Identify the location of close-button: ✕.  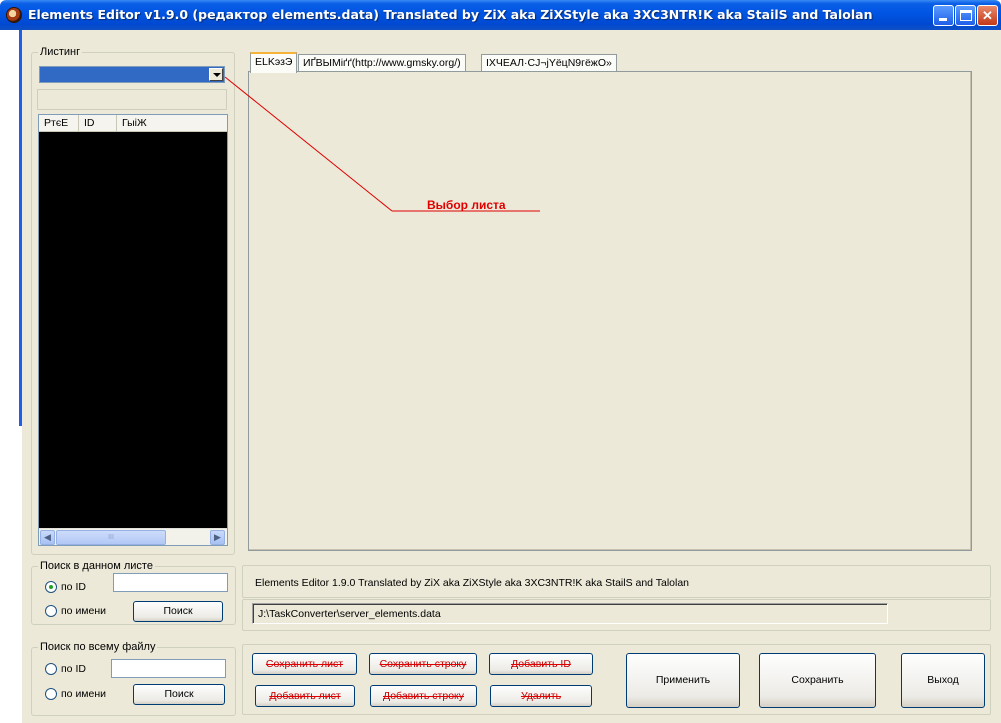
(987, 15).